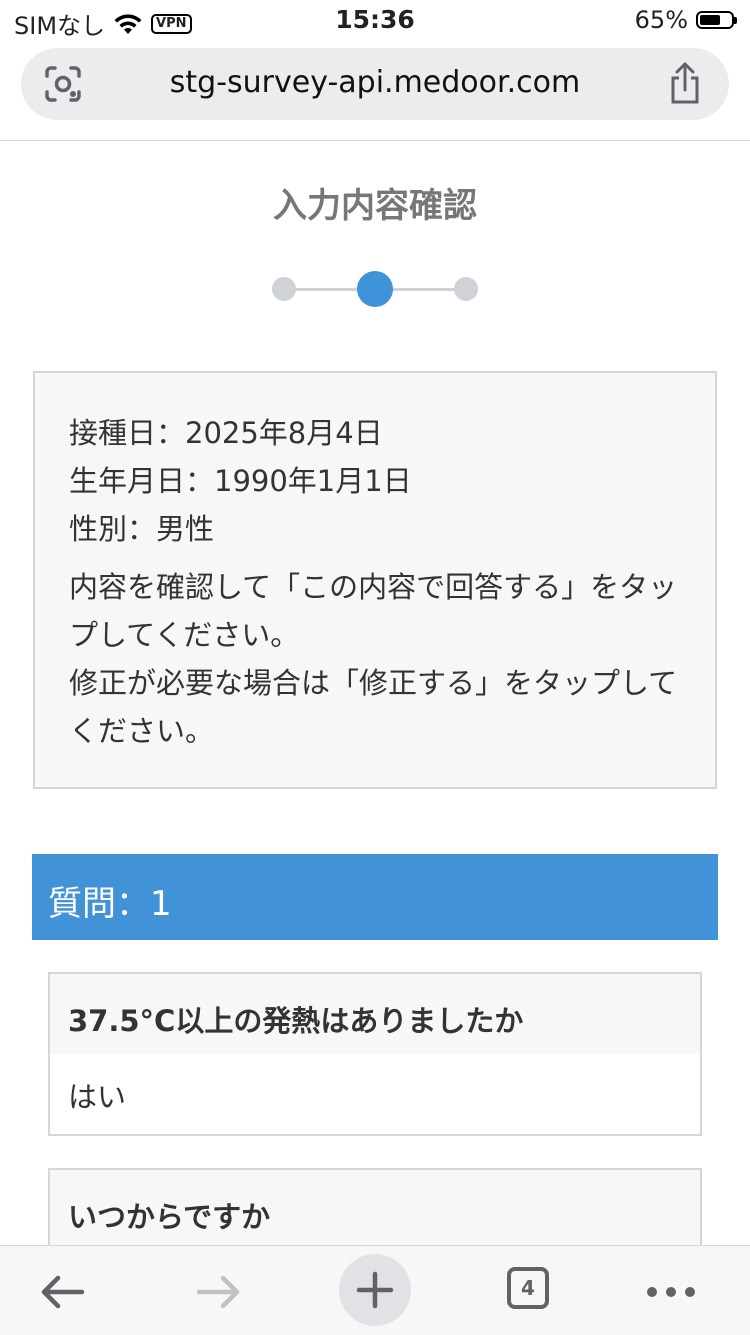 The image size is (750, 1335). Describe the element at coordinates (672, 1292) in the screenshot. I see `more-menu-icon` at that location.